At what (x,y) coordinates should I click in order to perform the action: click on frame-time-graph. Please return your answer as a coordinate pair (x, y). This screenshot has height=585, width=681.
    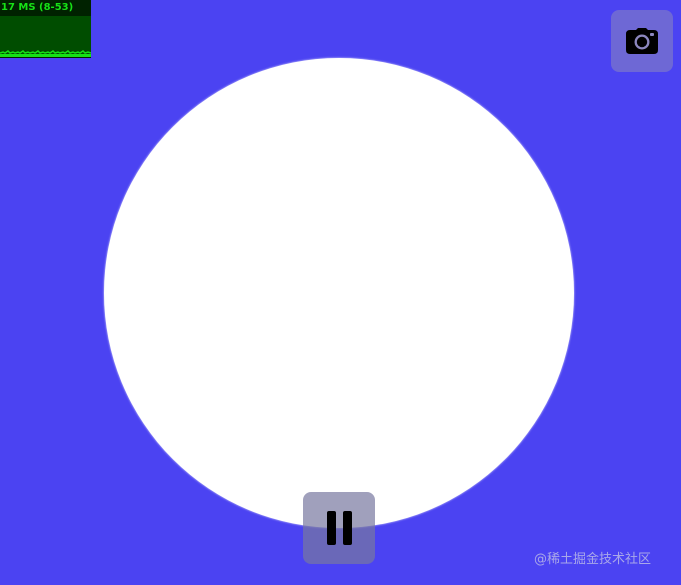
    Looking at the image, I should click on (45, 36).